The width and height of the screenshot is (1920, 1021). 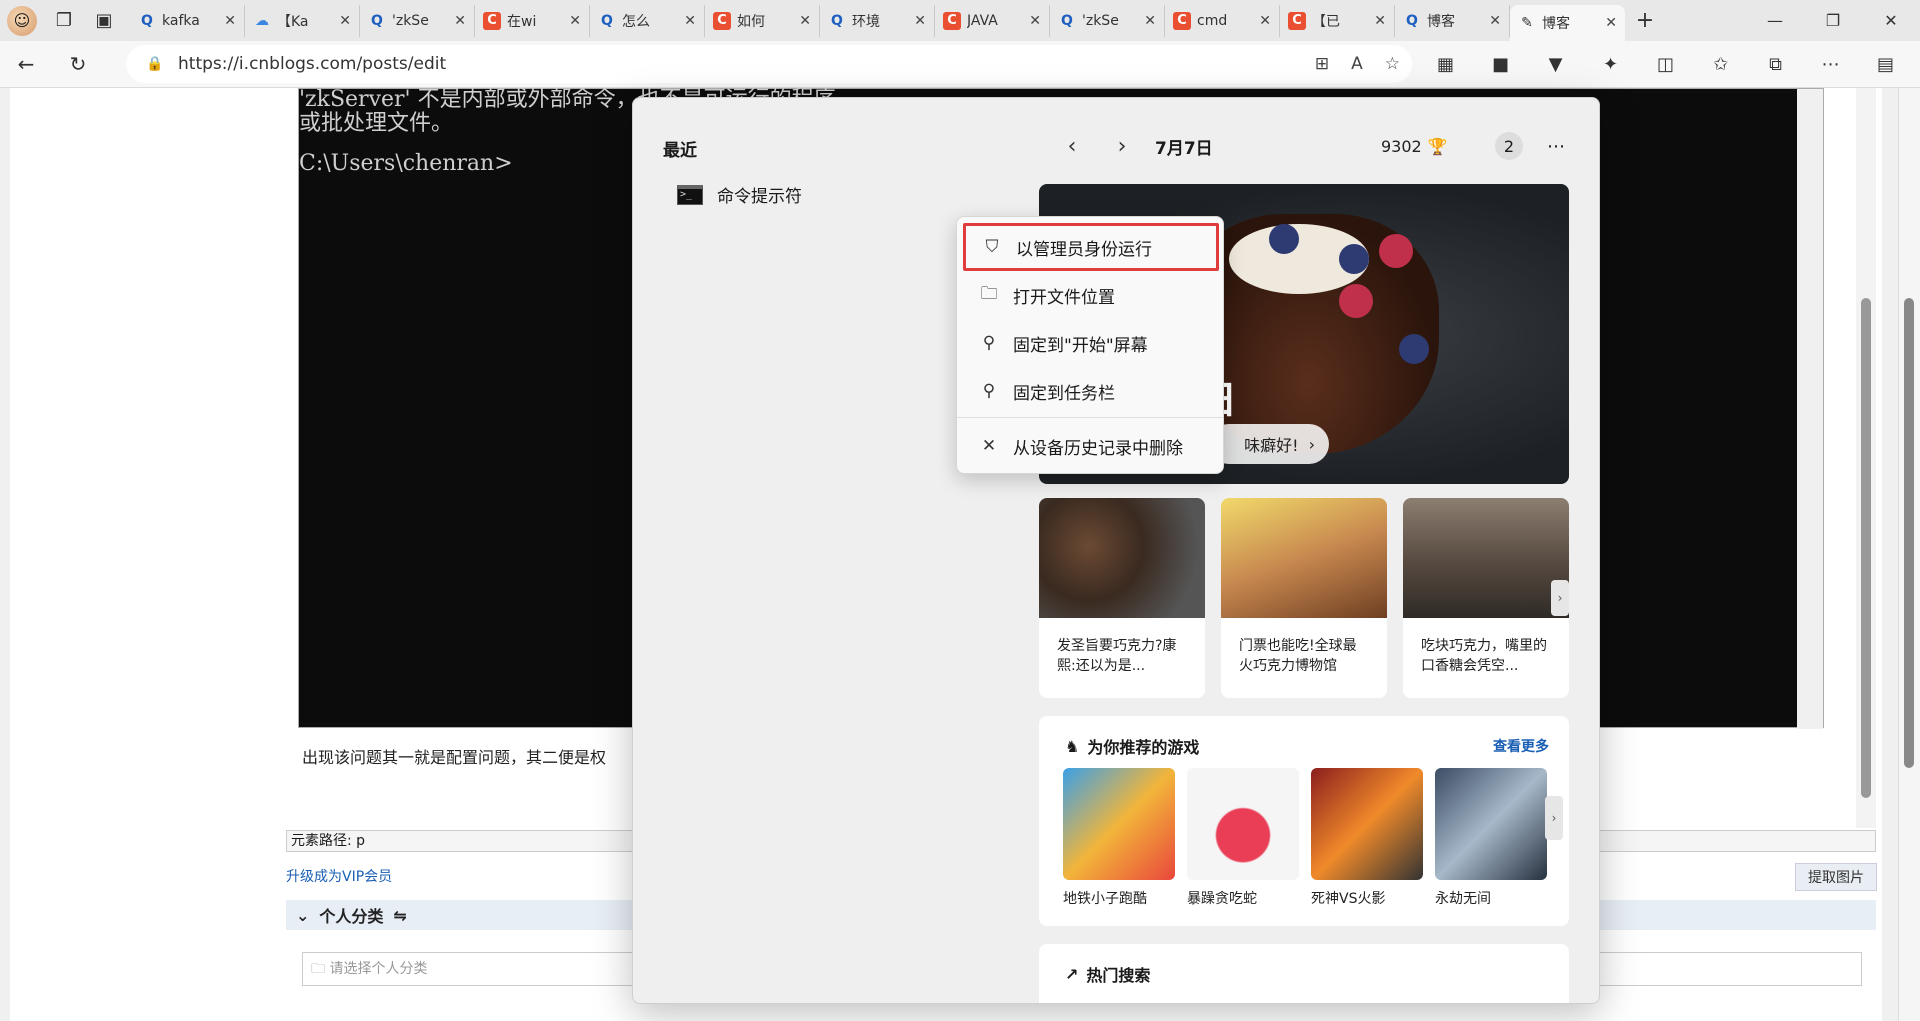 I want to click on swap-icon: ⇋, so click(x=399, y=915).